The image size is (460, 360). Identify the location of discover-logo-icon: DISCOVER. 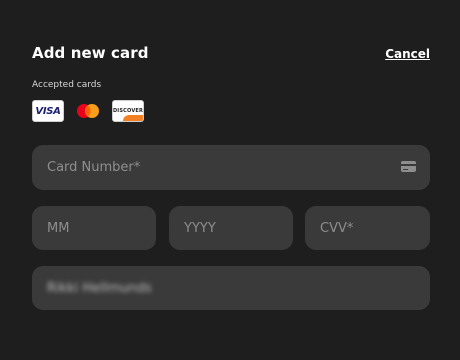
(128, 111).